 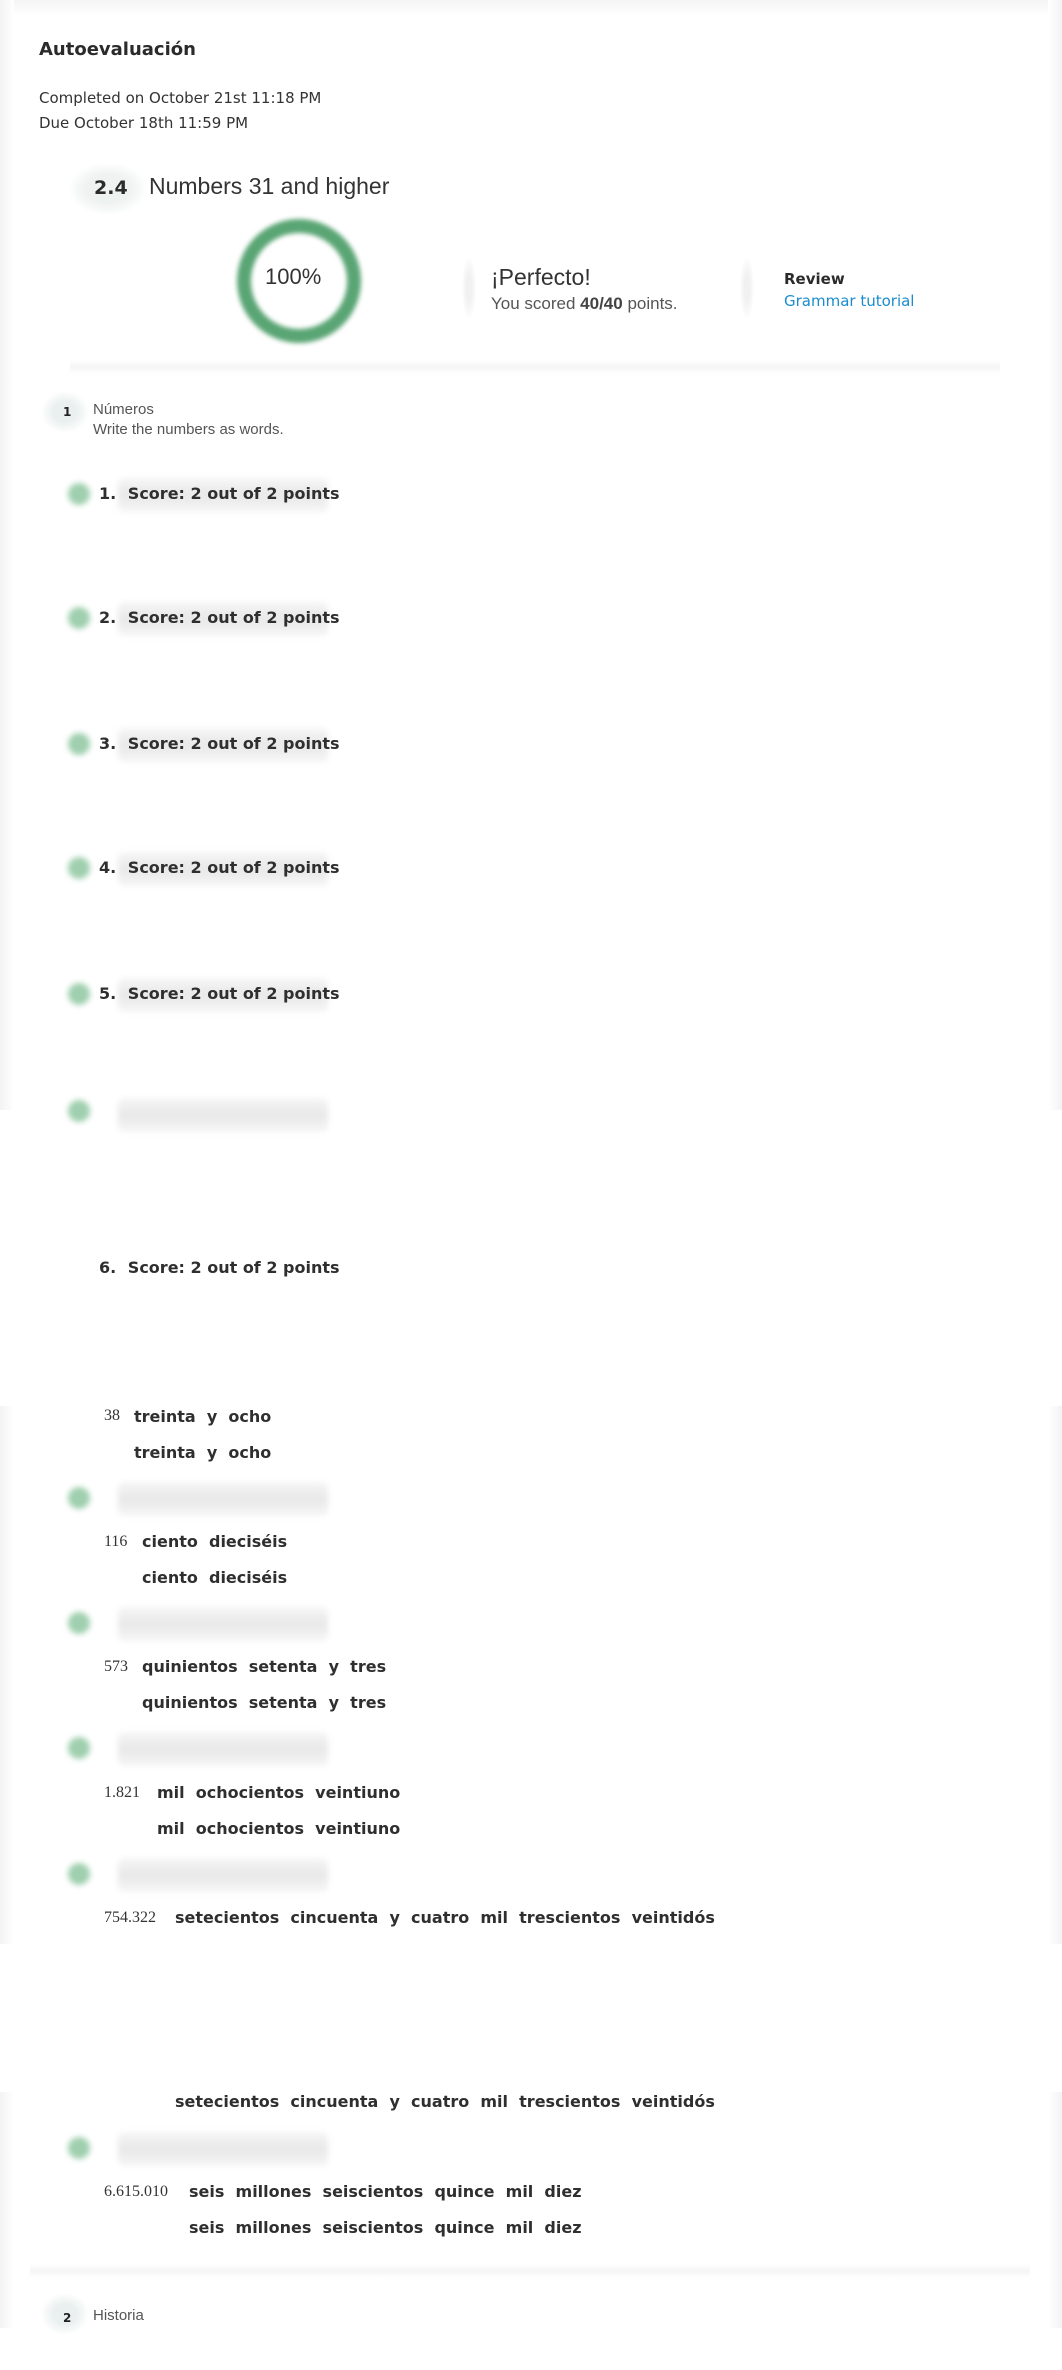 I want to click on question-number: 4., so click(x=108, y=867).